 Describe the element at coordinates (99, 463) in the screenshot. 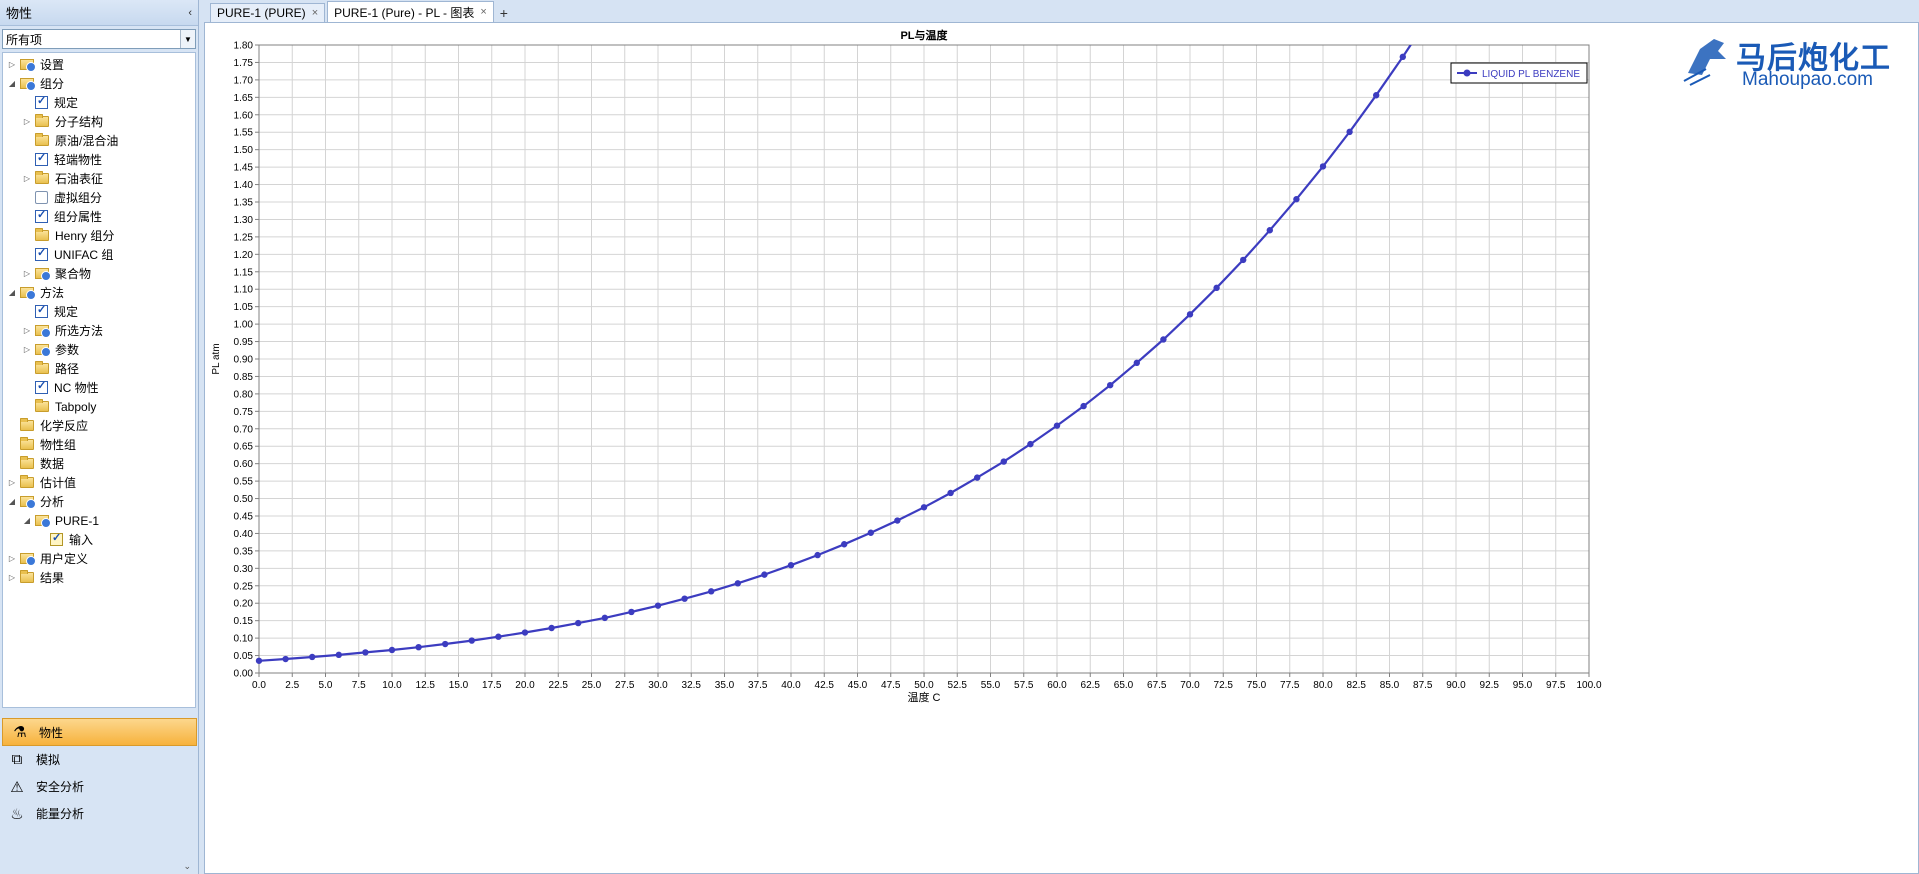

I see `tree-node: 数据` at that location.